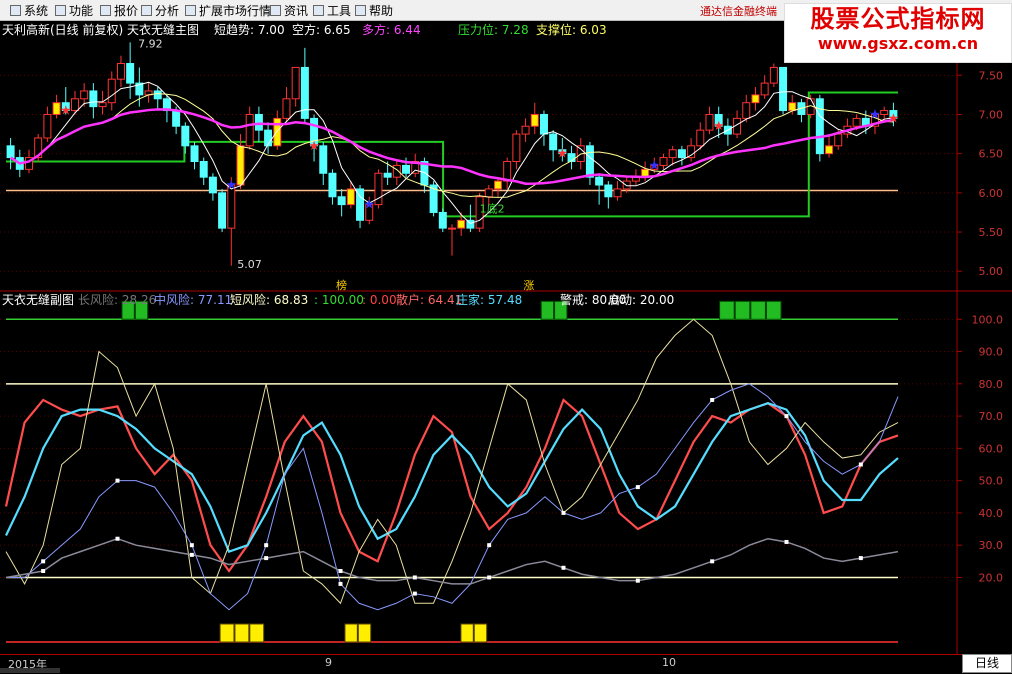  I want to click on zhang-marker: 涨, so click(528, 285).